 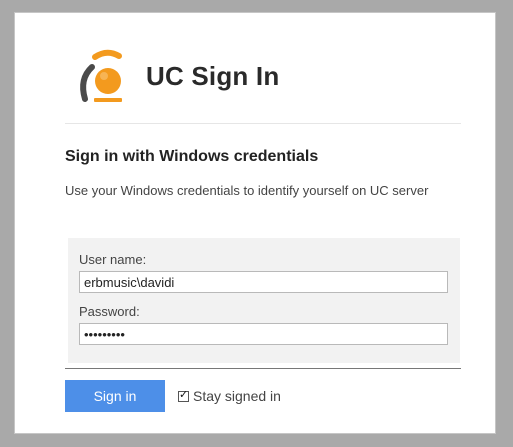 I want to click on page-title: UC Sign In, so click(x=213, y=76).